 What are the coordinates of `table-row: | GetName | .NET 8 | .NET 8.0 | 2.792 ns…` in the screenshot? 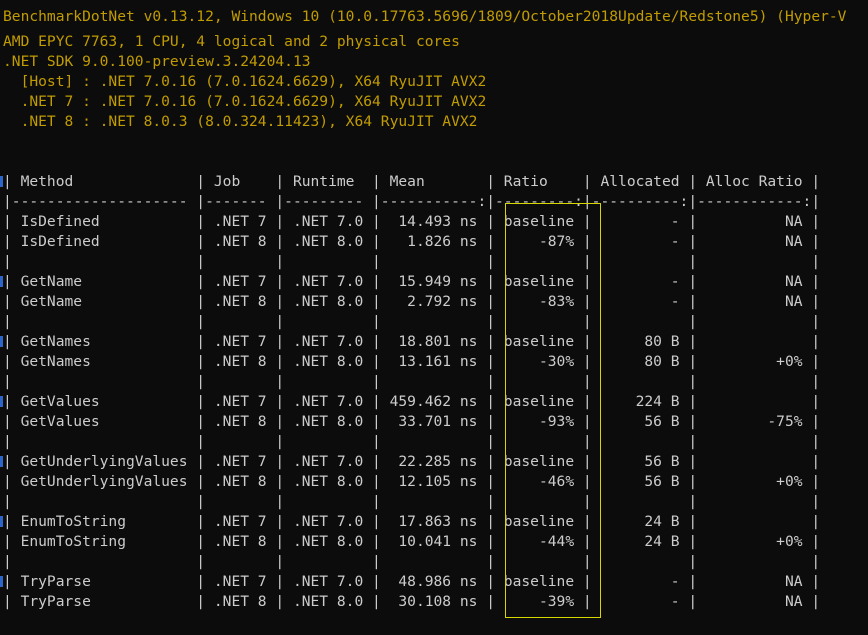 It's located at (412, 301).